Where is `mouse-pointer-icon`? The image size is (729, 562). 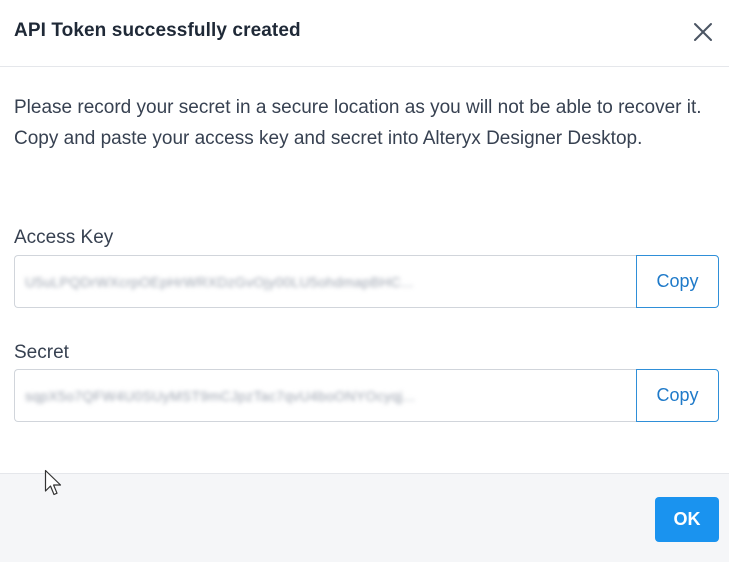
mouse-pointer-icon is located at coordinates (54, 484).